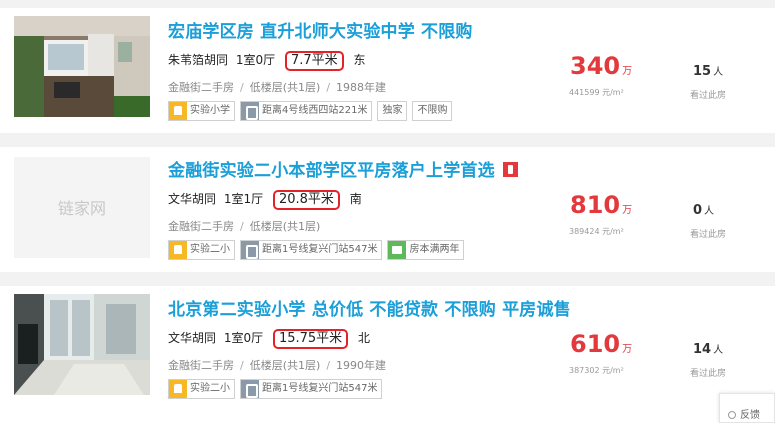 Image resolution: width=775 pixels, height=423 pixels. I want to click on listing-meta-row: 金融街二手房 / 低楼层(共1层), so click(244, 226).